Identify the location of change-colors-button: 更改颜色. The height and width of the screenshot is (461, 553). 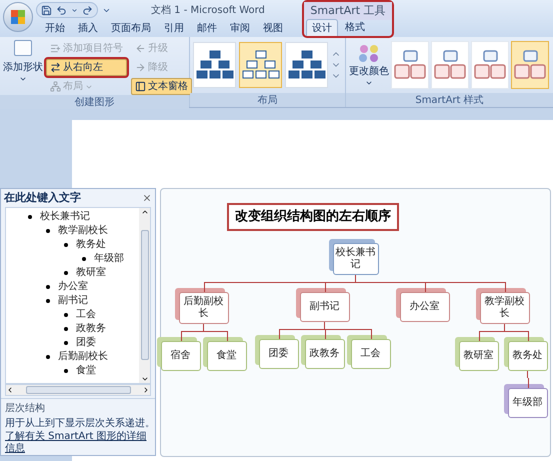
(369, 65).